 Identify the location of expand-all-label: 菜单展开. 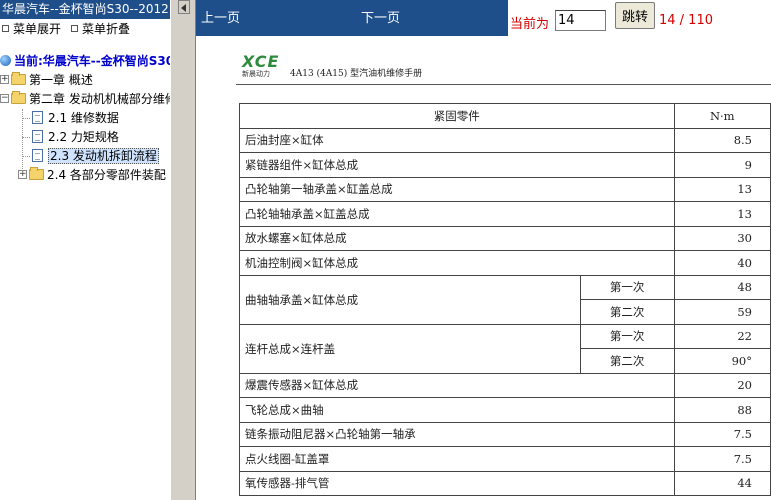
(37, 29).